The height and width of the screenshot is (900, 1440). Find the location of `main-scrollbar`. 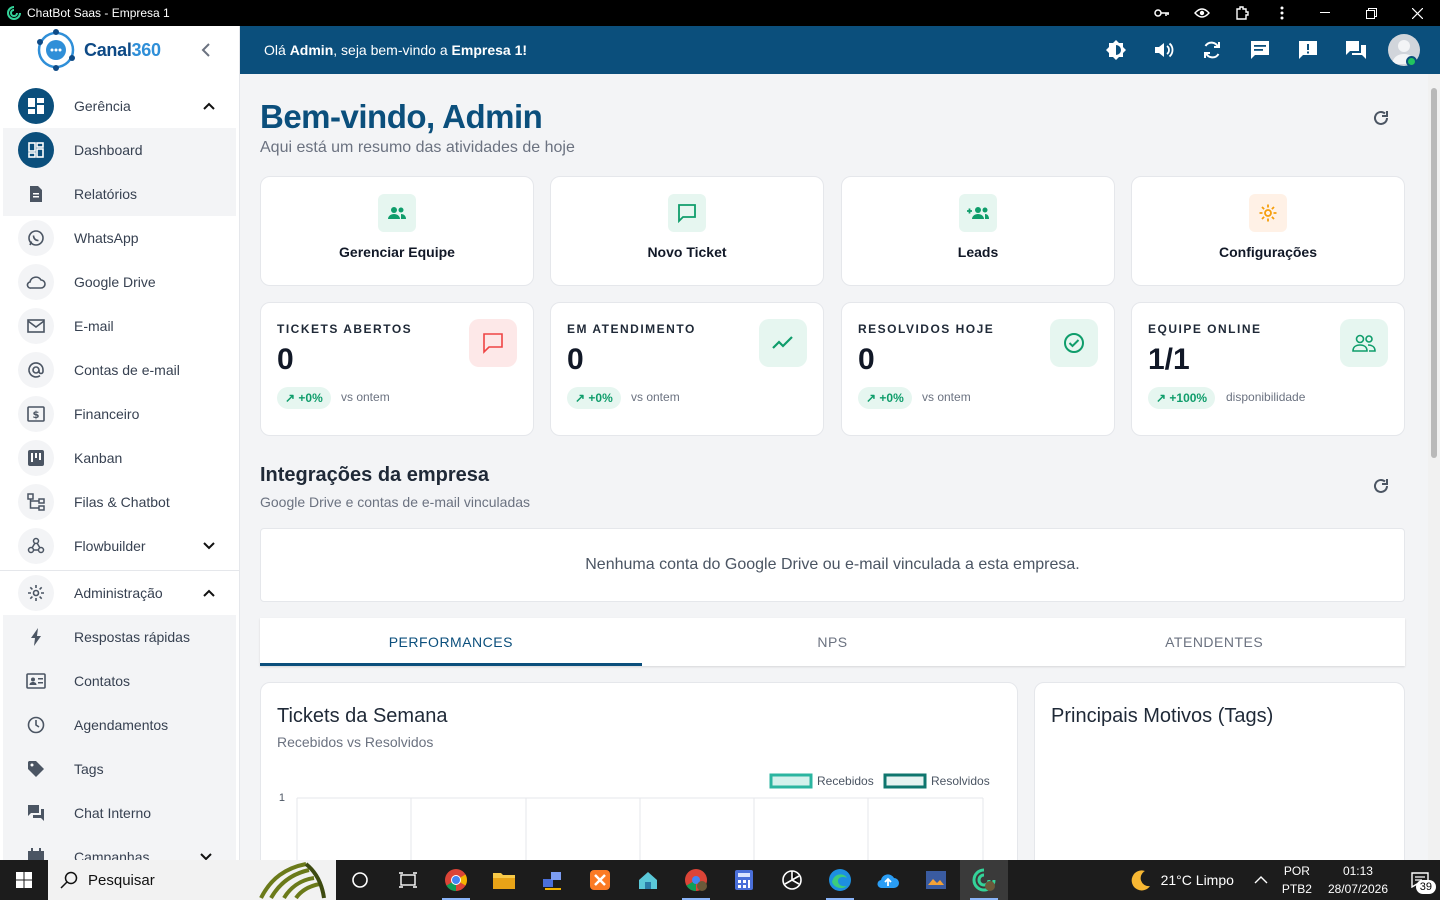

main-scrollbar is located at coordinates (1434, 467).